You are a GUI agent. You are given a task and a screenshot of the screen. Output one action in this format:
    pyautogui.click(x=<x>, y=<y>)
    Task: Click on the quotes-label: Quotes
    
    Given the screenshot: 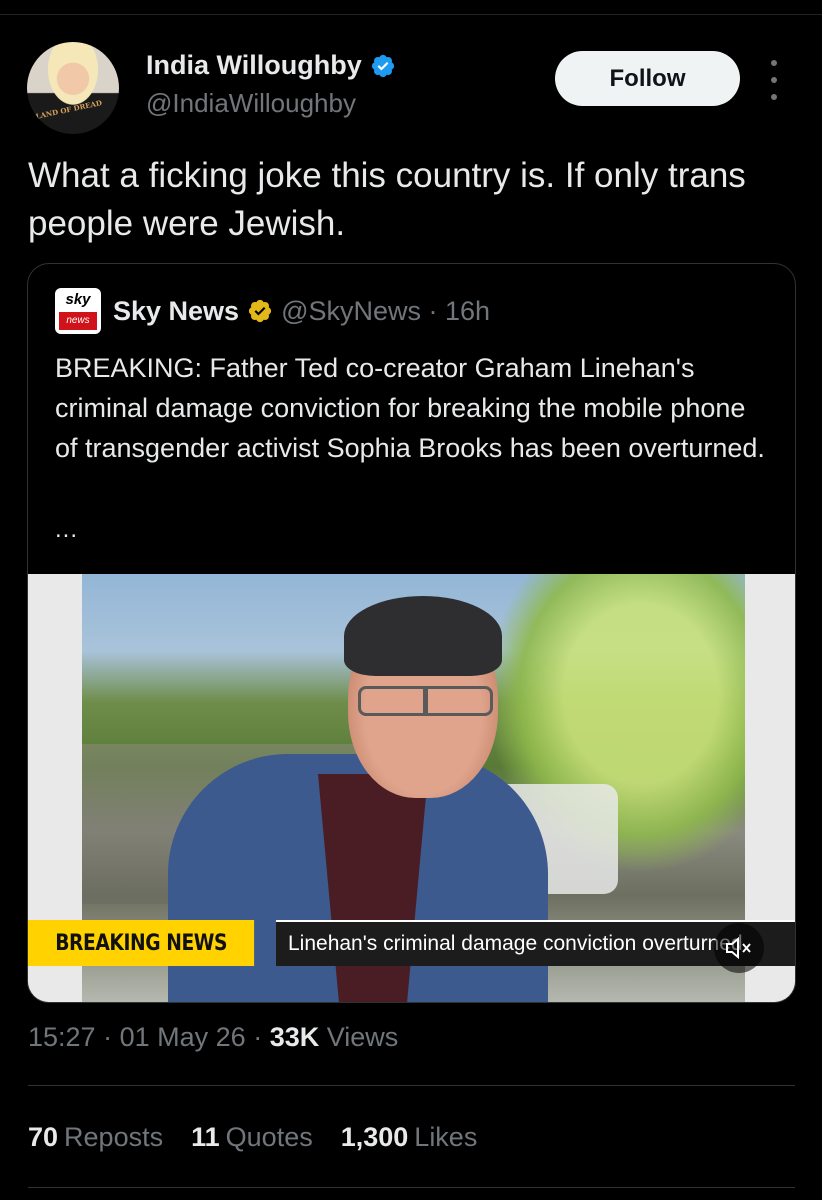 What is the action you would take?
    pyautogui.click(x=269, y=1137)
    